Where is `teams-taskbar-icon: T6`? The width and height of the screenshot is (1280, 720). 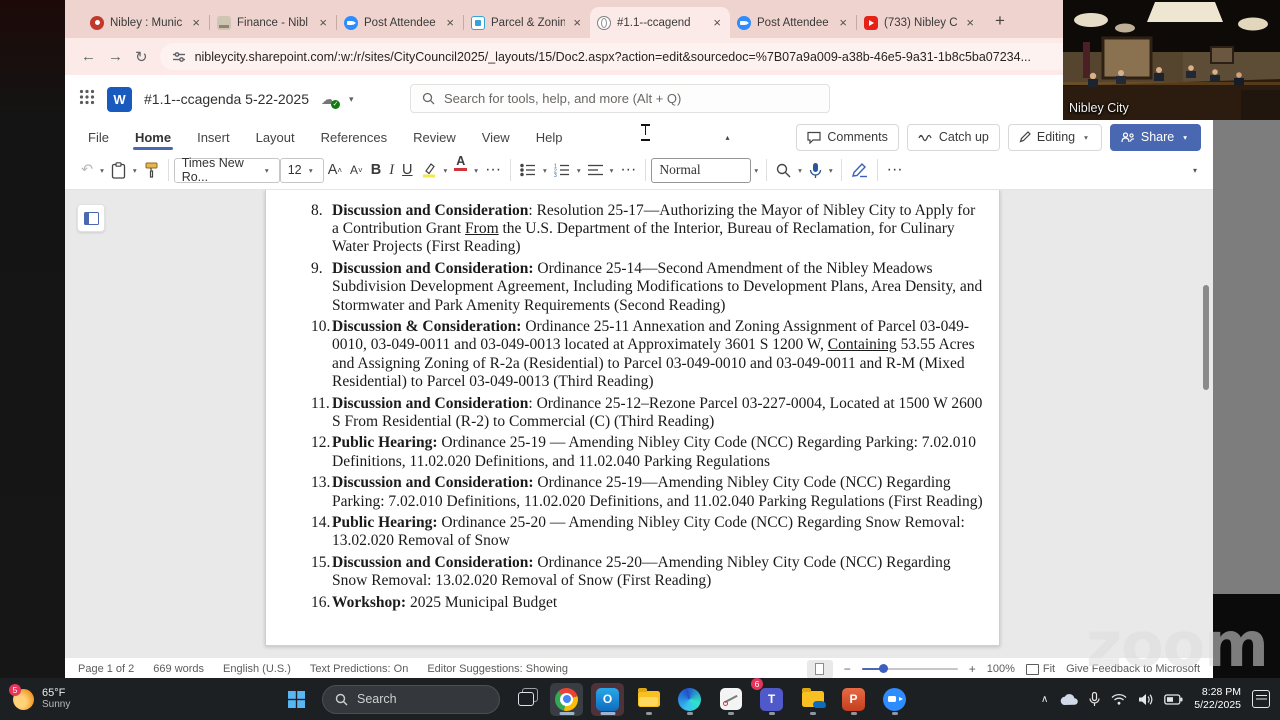
teams-taskbar-icon: T6 is located at coordinates (769, 696).